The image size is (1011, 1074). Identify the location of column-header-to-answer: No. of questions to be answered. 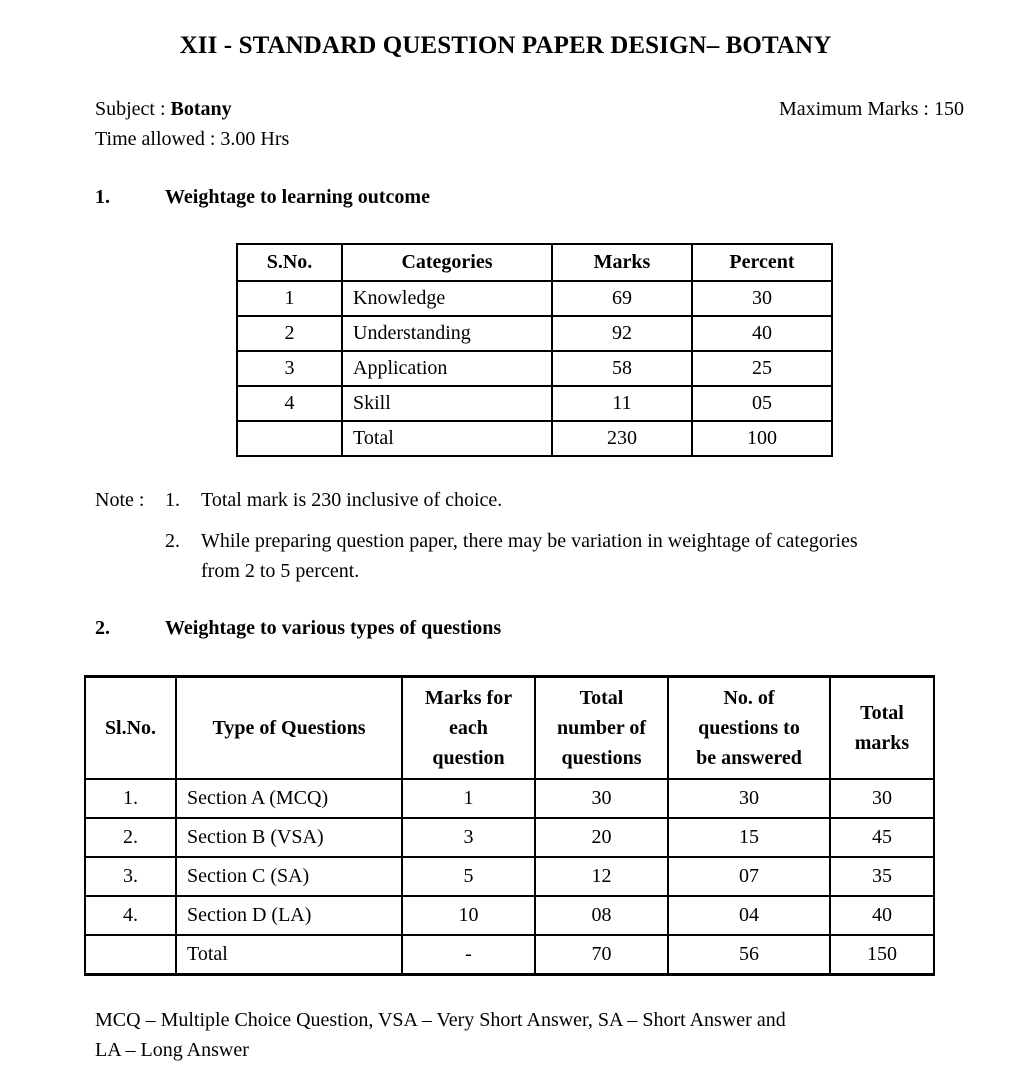
(749, 727).